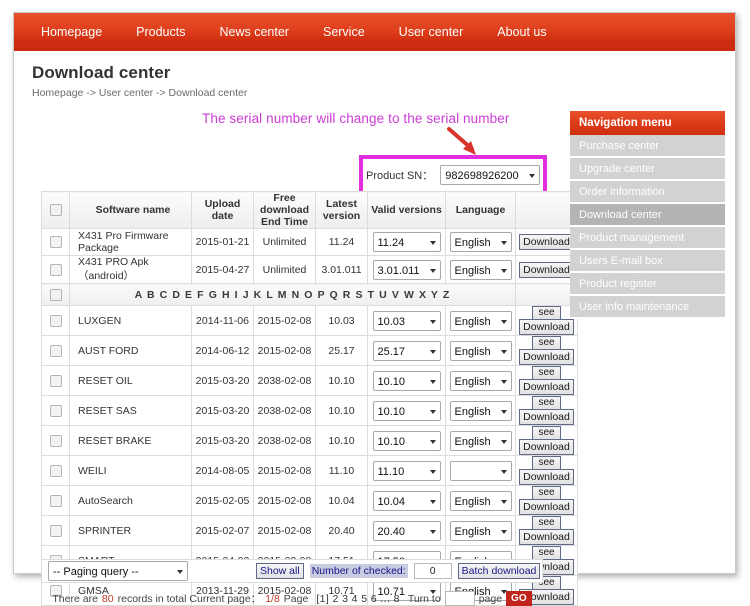  I want to click on download-actions: see Download, so click(546, 470).